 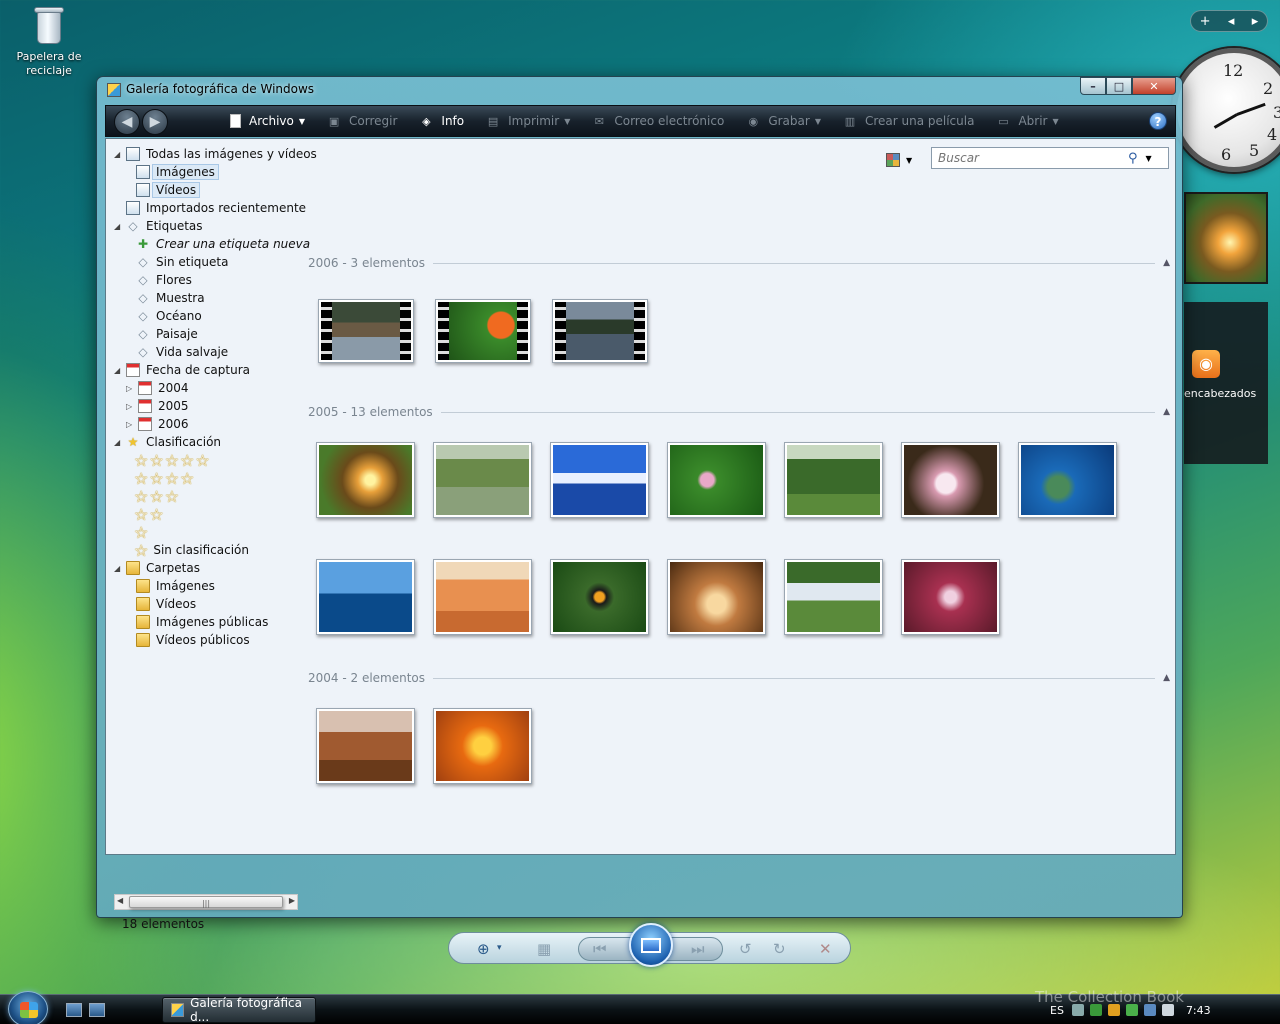 I want to click on start-button, so click(x=28, y=1007).